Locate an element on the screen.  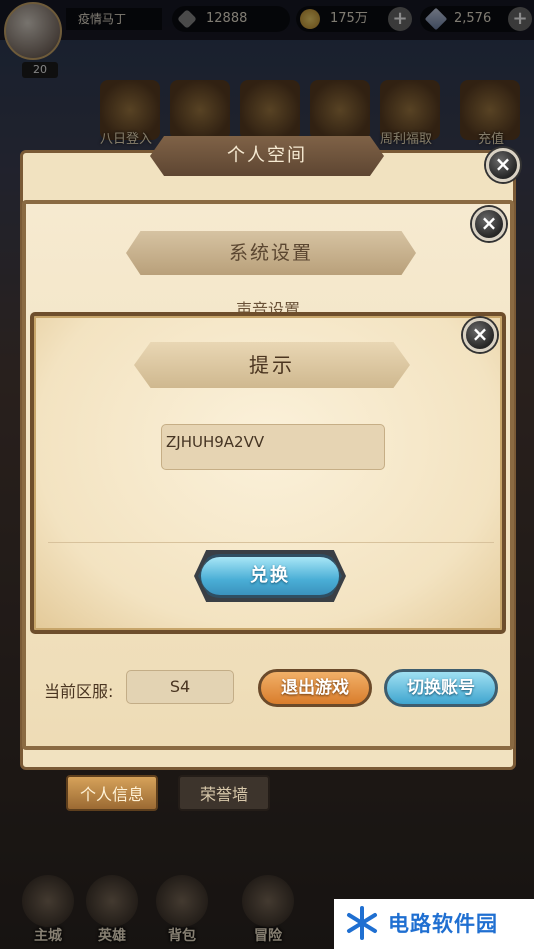
tab-honor-wall: 荣誉墙 is located at coordinates (224, 793).